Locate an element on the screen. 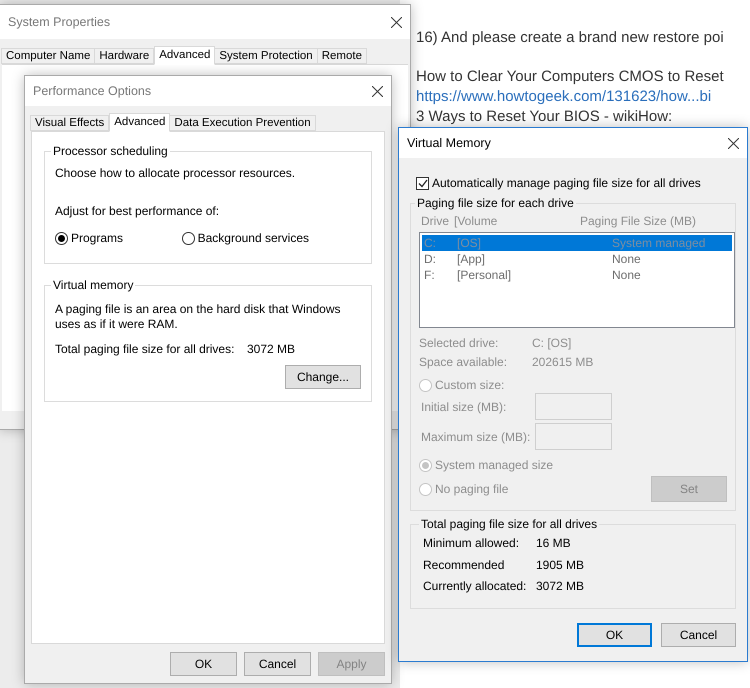 The image size is (750, 688). total-label: Total paging file size for all drives: is located at coordinates (145, 349).